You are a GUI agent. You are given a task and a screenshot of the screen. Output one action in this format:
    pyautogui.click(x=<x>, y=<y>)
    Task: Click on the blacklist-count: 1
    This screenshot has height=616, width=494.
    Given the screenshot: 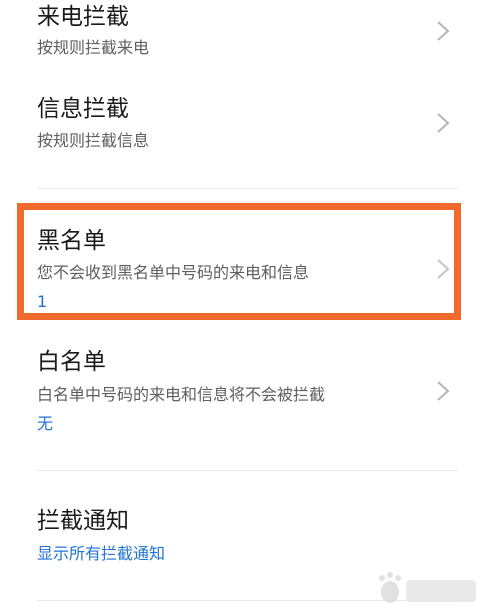 What is the action you would take?
    pyautogui.click(x=42, y=301)
    